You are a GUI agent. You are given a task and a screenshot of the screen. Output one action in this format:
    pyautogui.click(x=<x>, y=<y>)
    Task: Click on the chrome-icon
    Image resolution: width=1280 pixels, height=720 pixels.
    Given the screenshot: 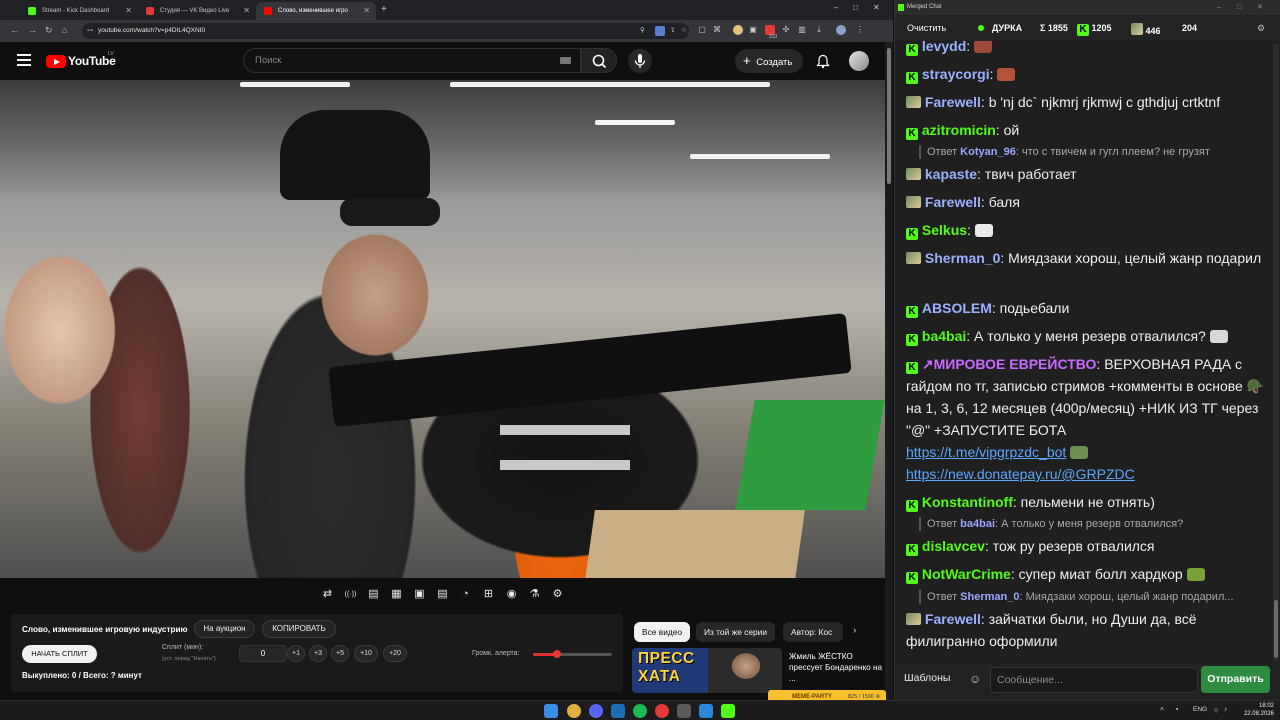 What is the action you would take?
    pyautogui.click(x=574, y=711)
    